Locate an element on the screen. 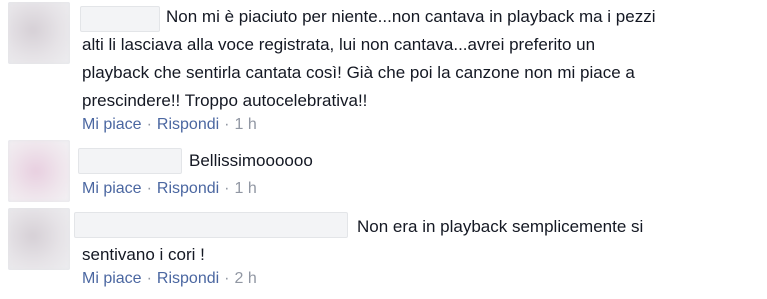  comment-text-line-1: Bellissimoooooo is located at coordinates (251, 160).